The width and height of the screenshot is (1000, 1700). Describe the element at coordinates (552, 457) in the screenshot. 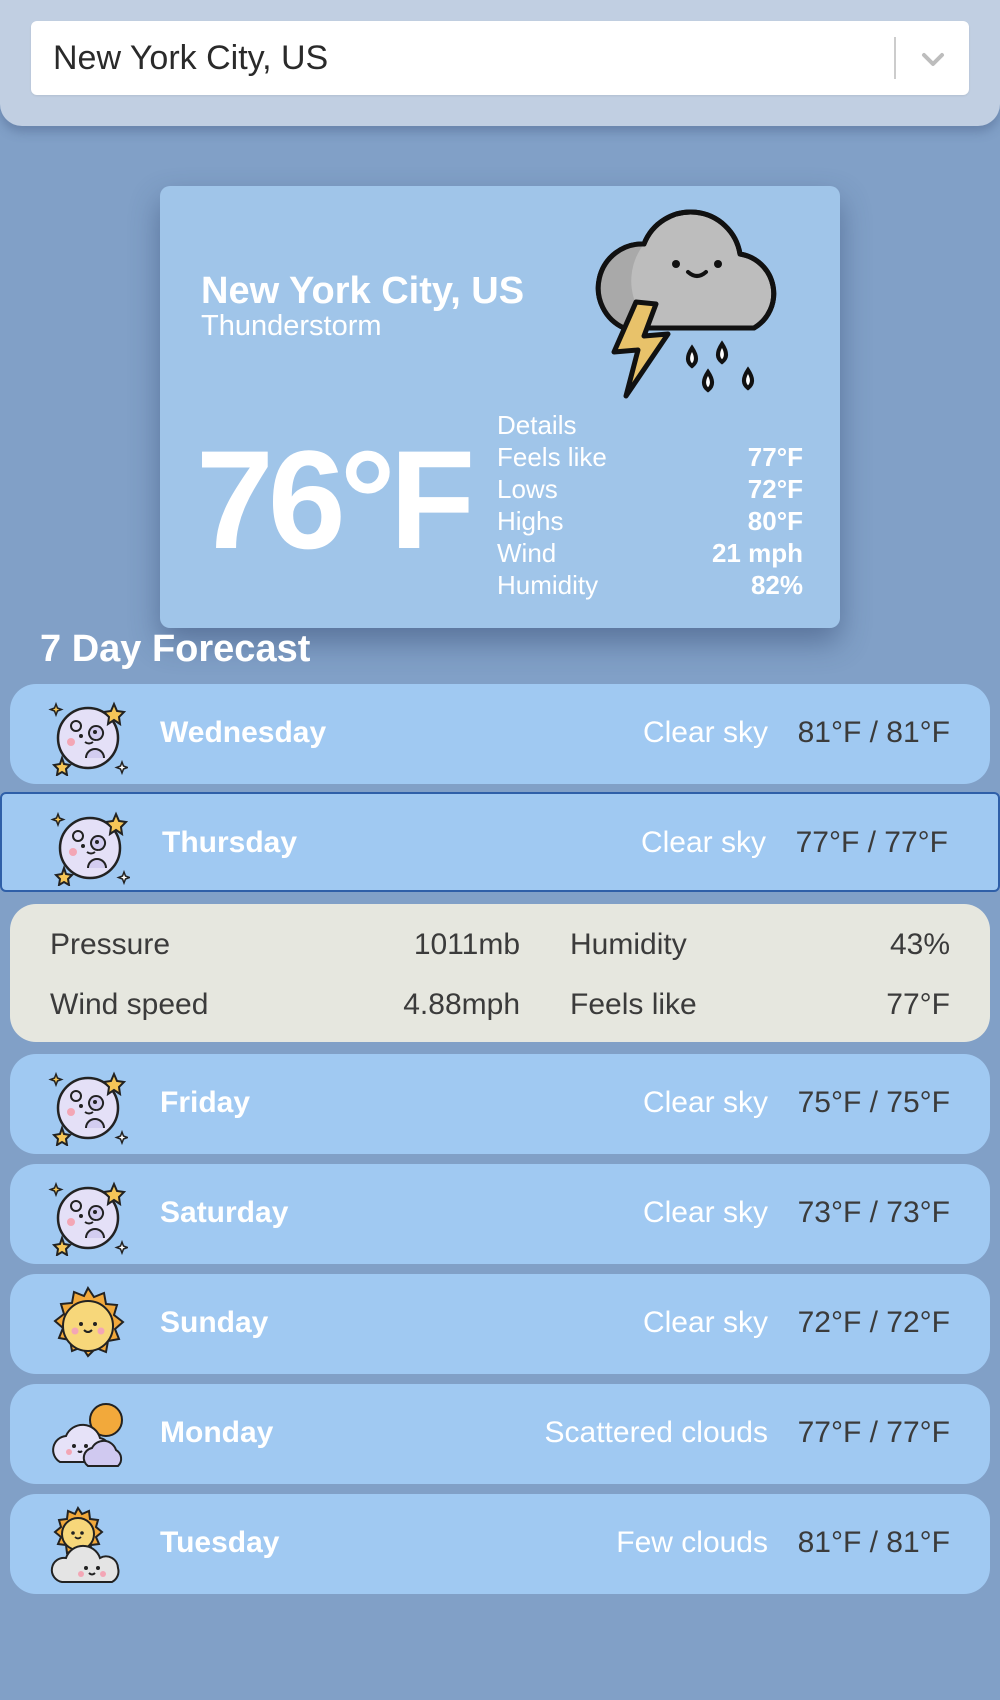

I see `detail-label: Feels like` at that location.